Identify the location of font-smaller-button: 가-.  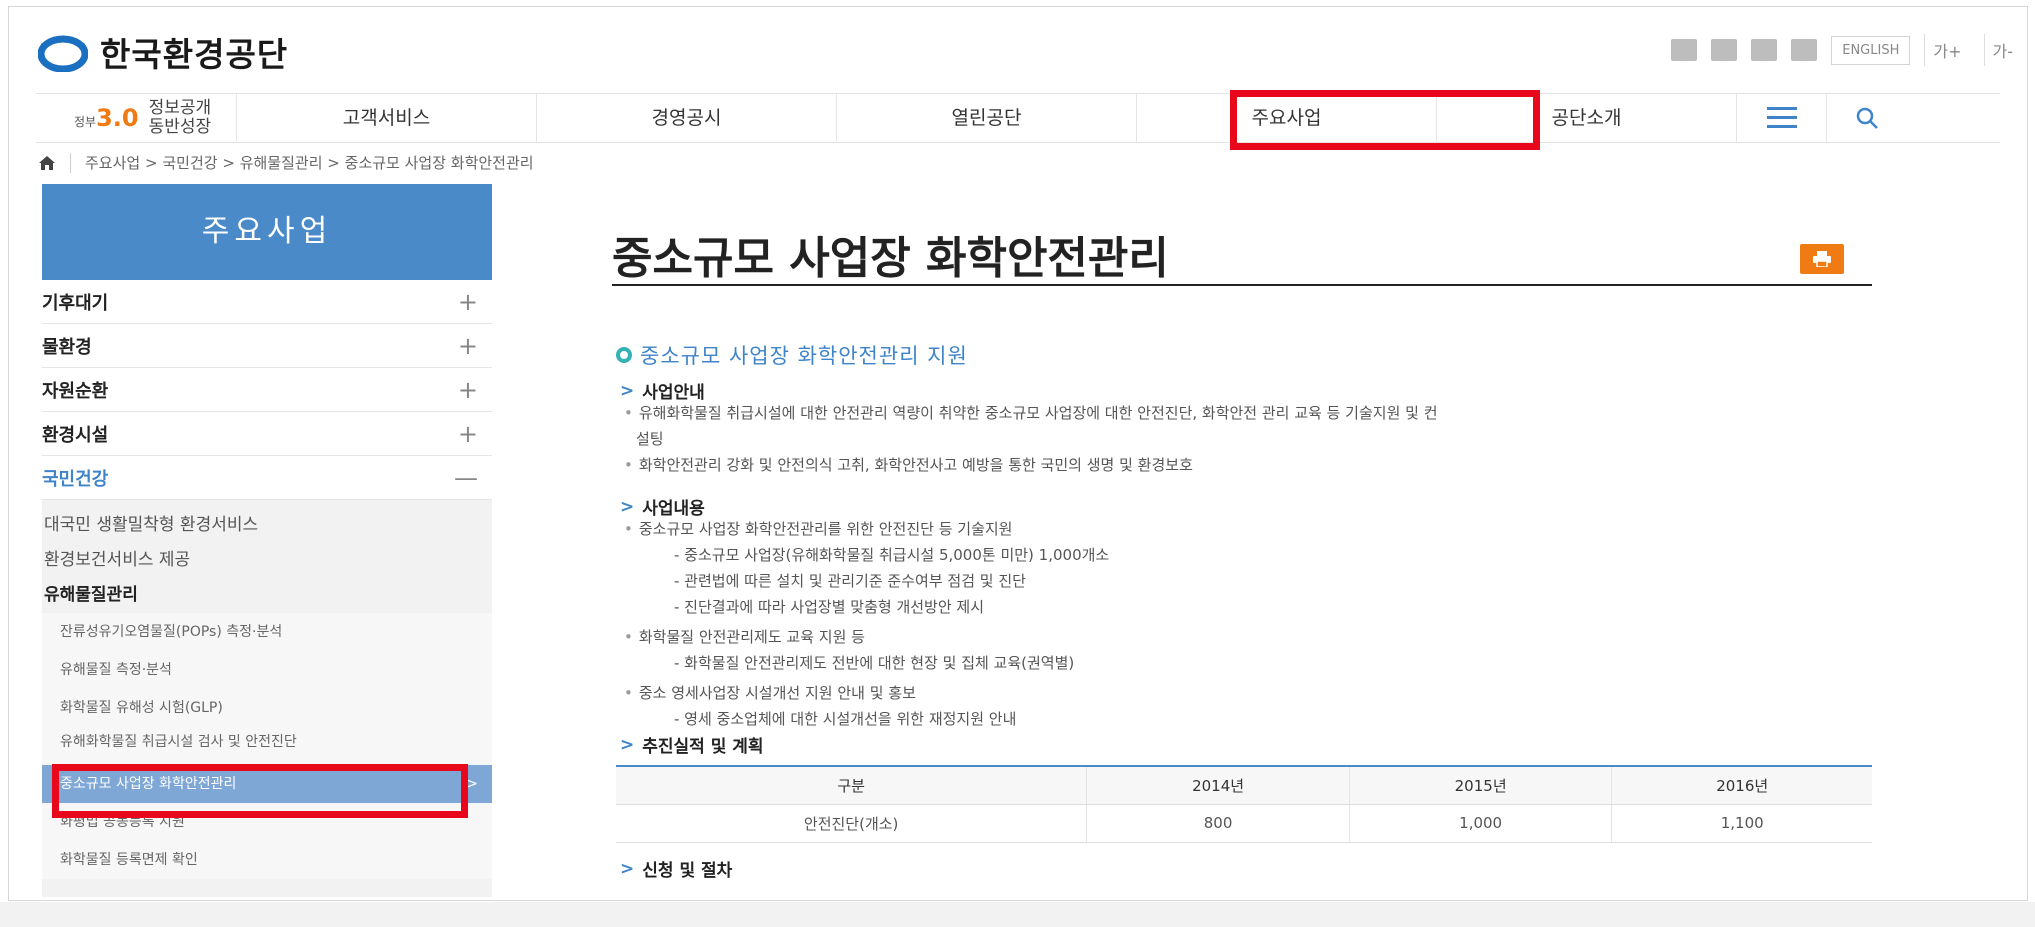
(2002, 50).